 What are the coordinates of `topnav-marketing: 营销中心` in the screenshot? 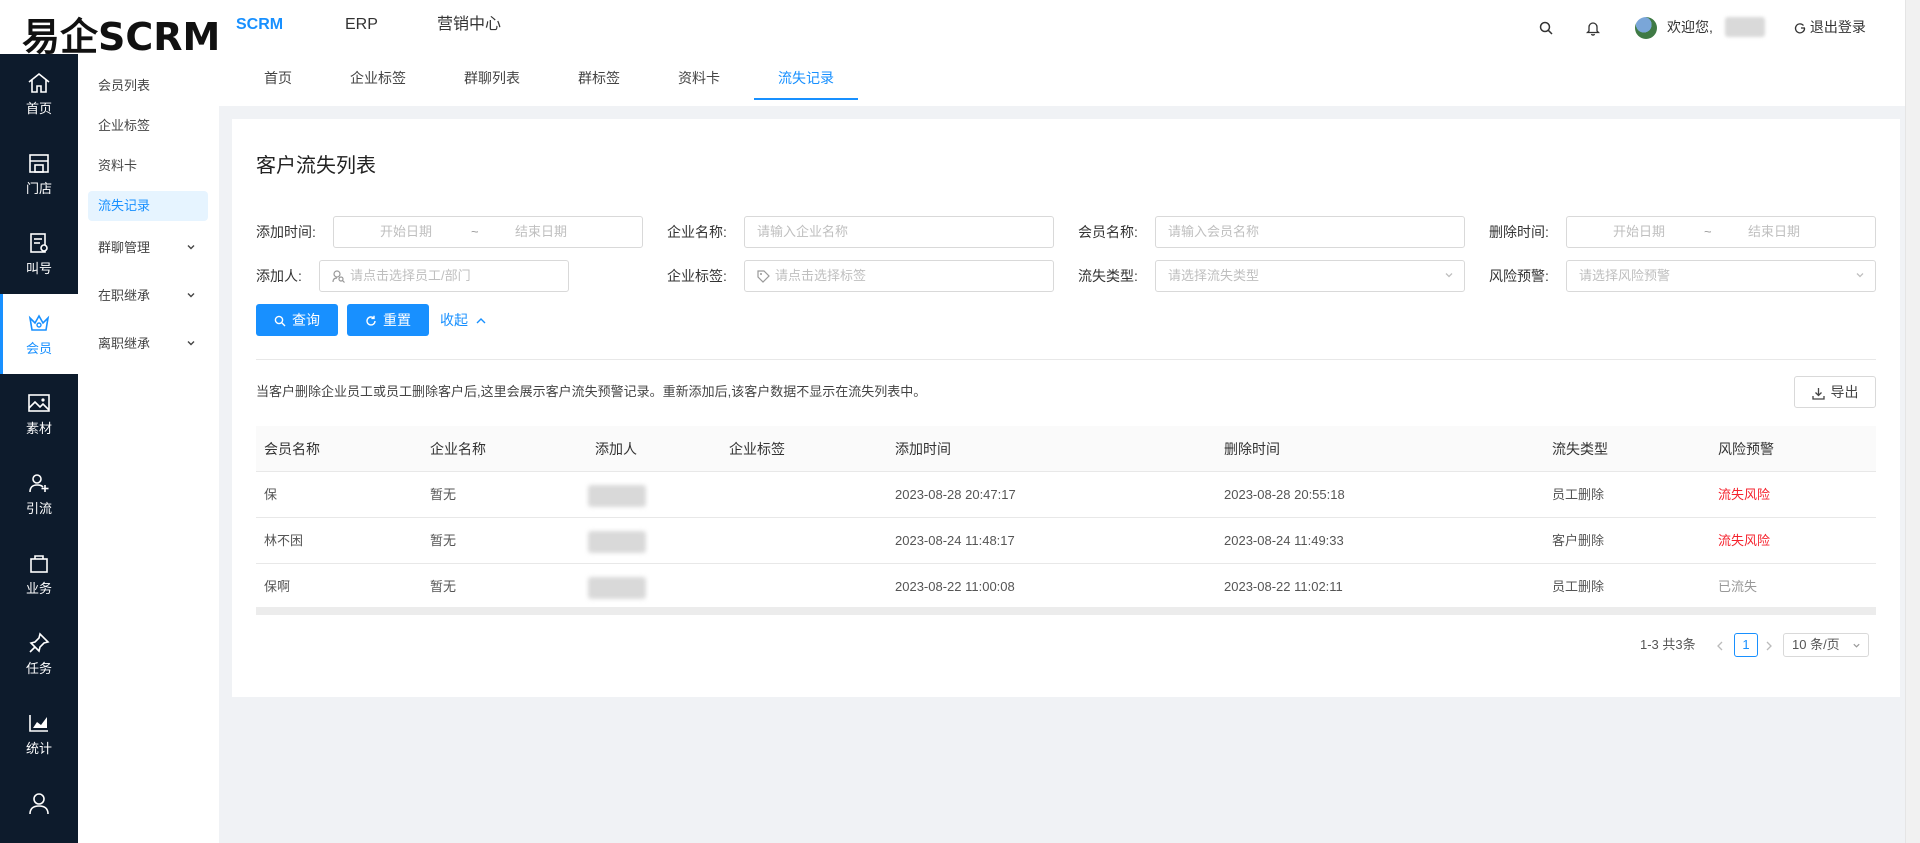 It's located at (469, 27).